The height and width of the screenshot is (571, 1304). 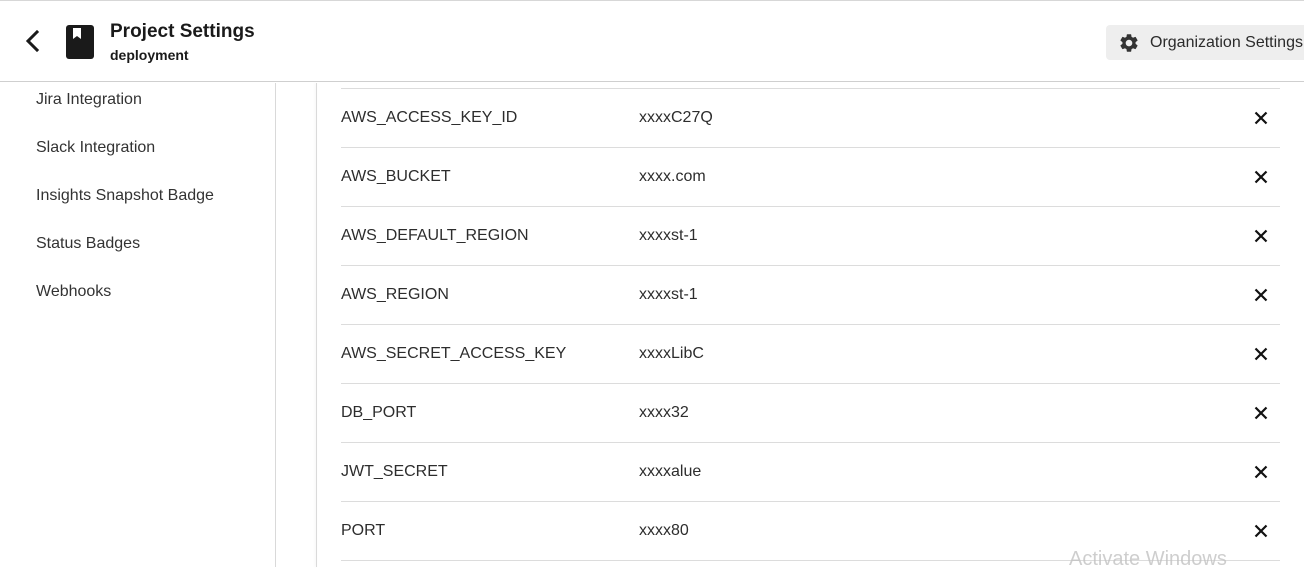 What do you see at coordinates (429, 117) in the screenshot?
I see `env-var-name: AWS_ACCESS_KEY_ID` at bounding box center [429, 117].